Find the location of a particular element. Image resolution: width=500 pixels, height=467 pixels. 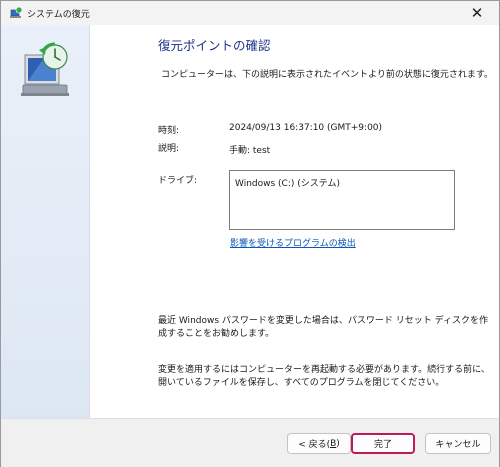

drive-list: Windows (C:) (システム) is located at coordinates (342, 200).